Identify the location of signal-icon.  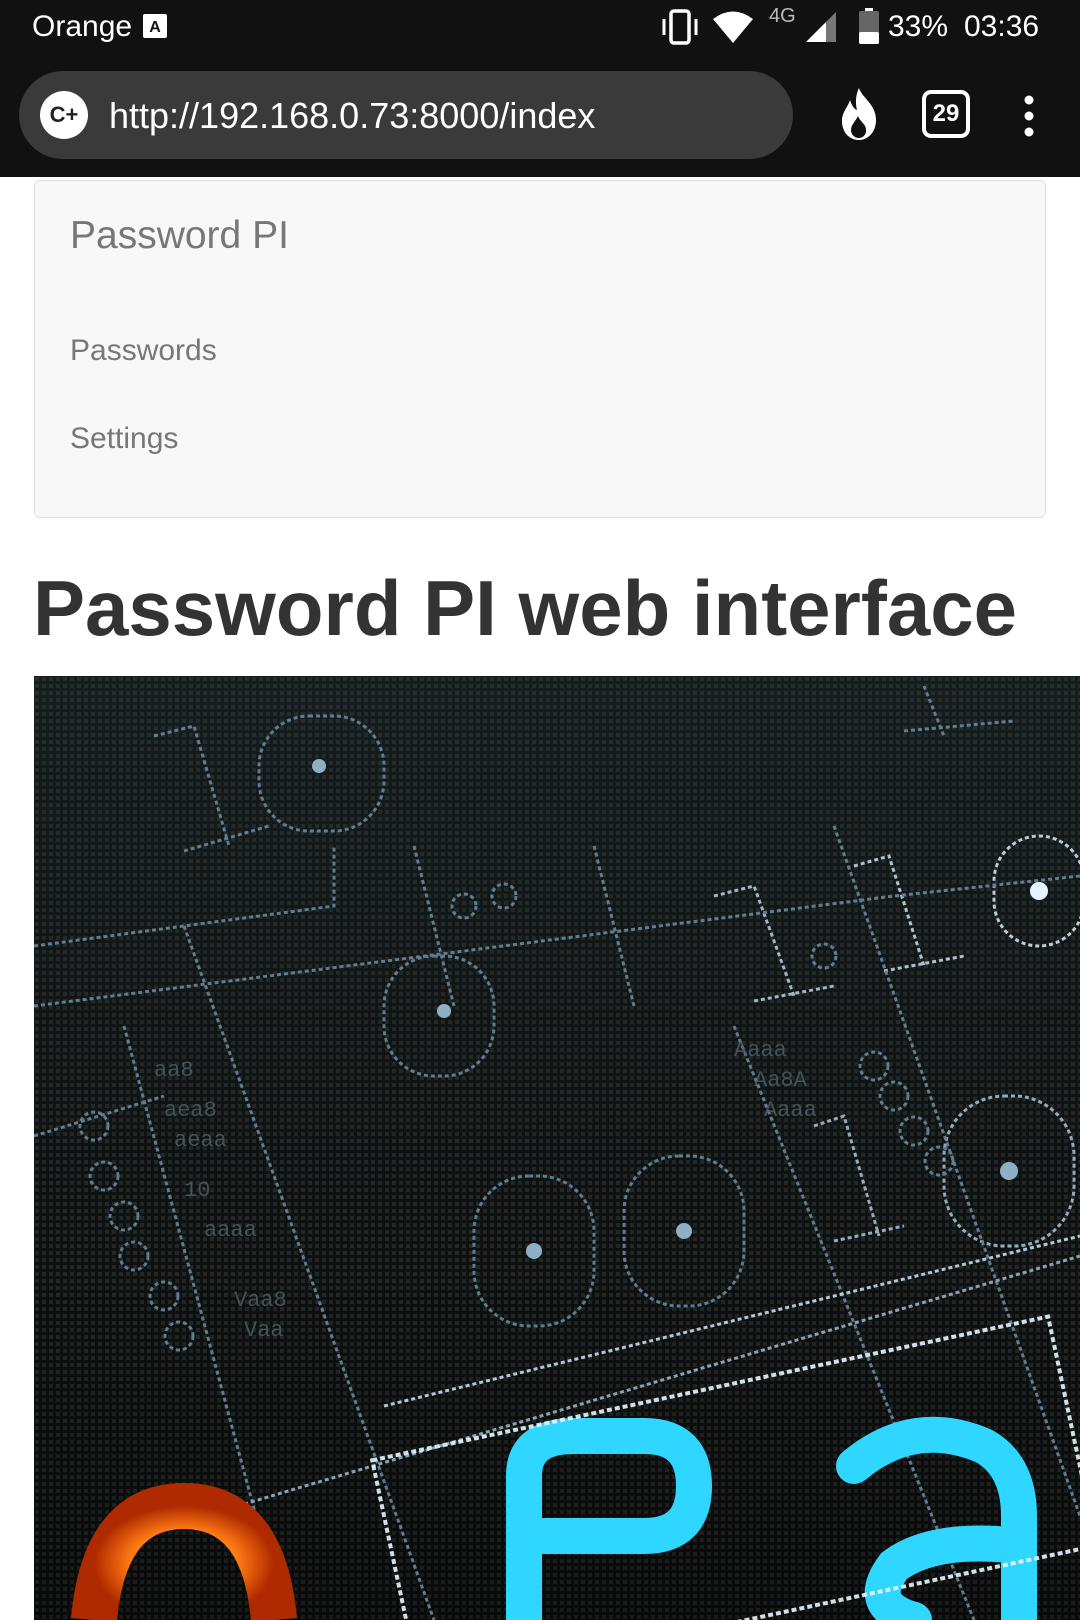
(821, 27).